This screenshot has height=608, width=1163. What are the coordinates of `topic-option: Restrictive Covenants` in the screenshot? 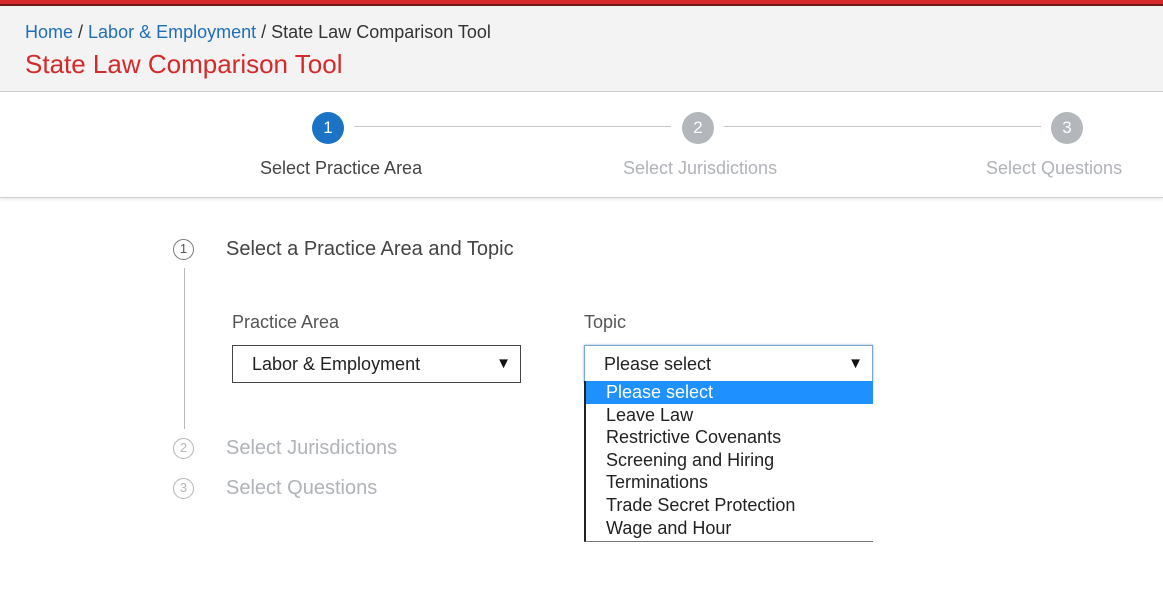 It's located at (729, 437).